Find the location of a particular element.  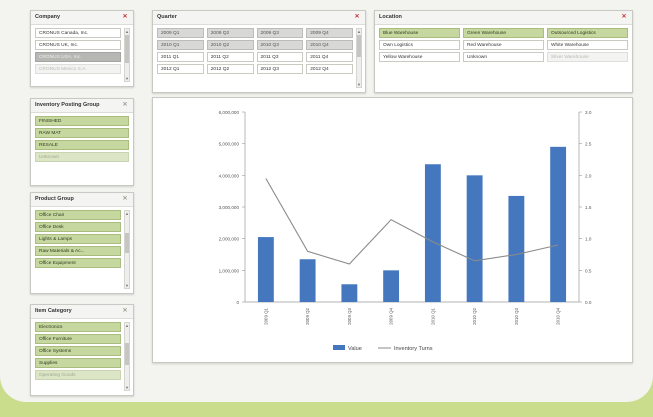

slicer-item: Electronics is located at coordinates (78, 327).